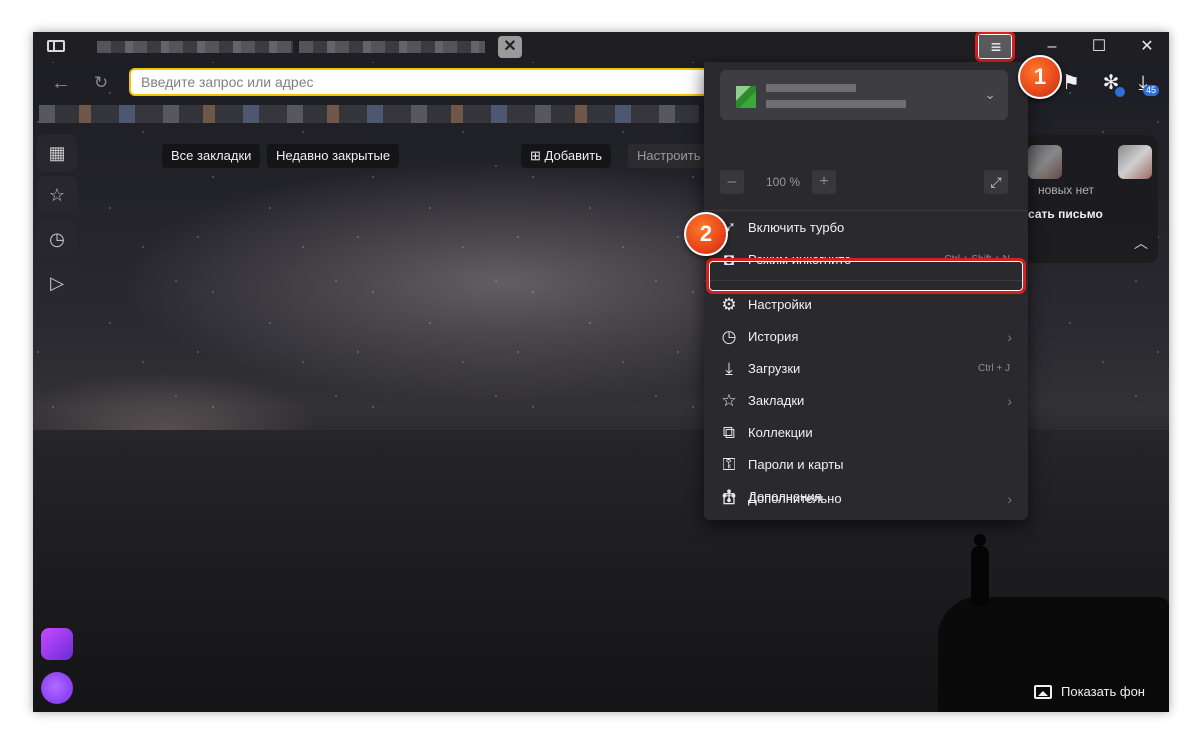 This screenshot has width=1201, height=744. Describe the element at coordinates (990, 94) in the screenshot. I see `chevron-down-icon: ⌄` at that location.